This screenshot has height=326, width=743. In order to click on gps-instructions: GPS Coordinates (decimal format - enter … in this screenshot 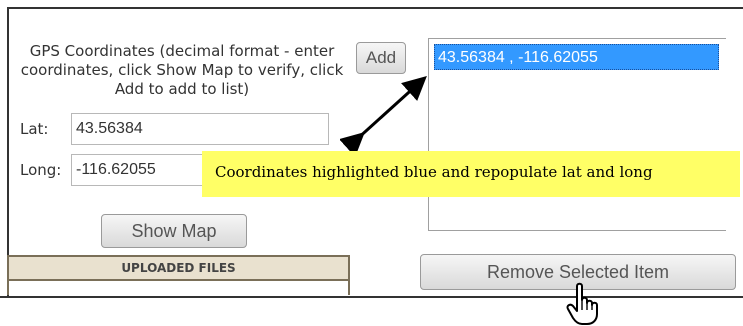, I will do `click(182, 70)`.